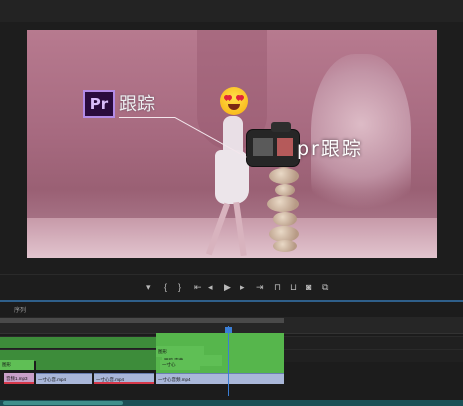 The height and width of the screenshot is (406, 463). What do you see at coordinates (242, 287) in the screenshot?
I see `step-forward-icon: ▸` at bounding box center [242, 287].